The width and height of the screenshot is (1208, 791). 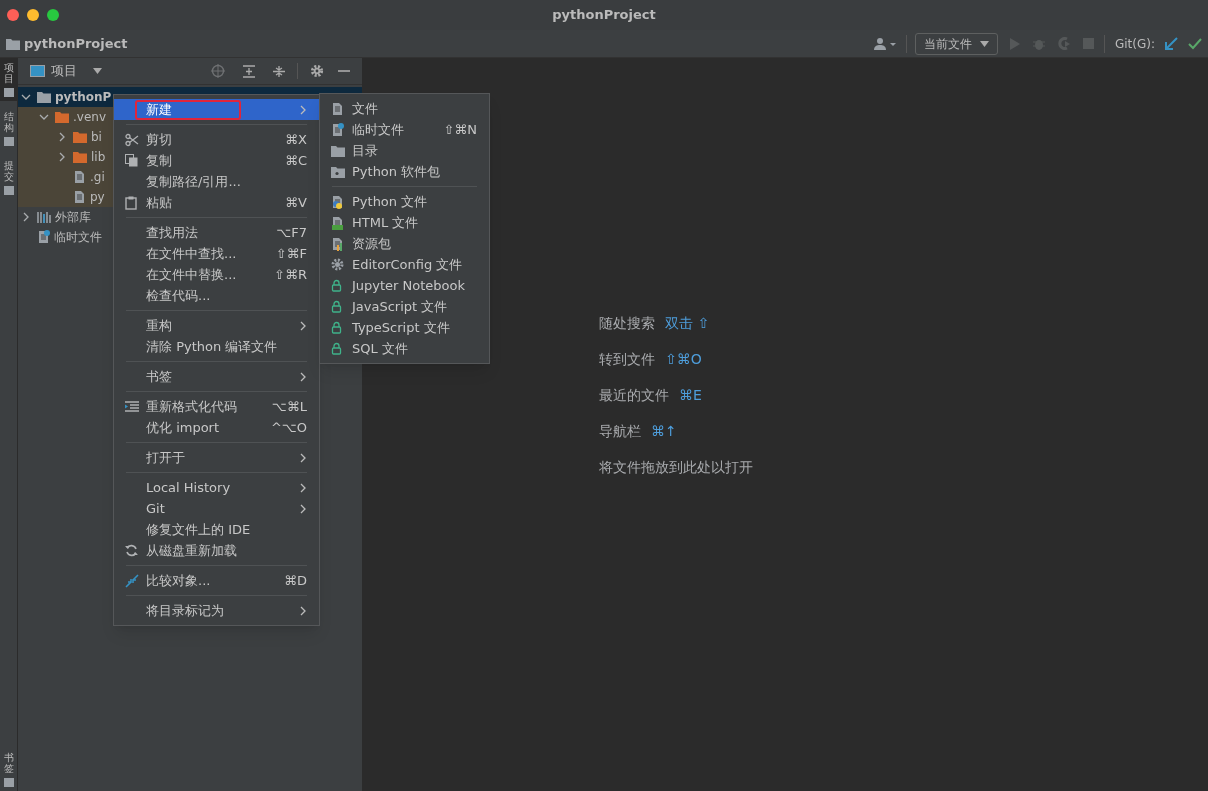 What do you see at coordinates (627, 359) in the screenshot?
I see `hint-label: 转到文件` at bounding box center [627, 359].